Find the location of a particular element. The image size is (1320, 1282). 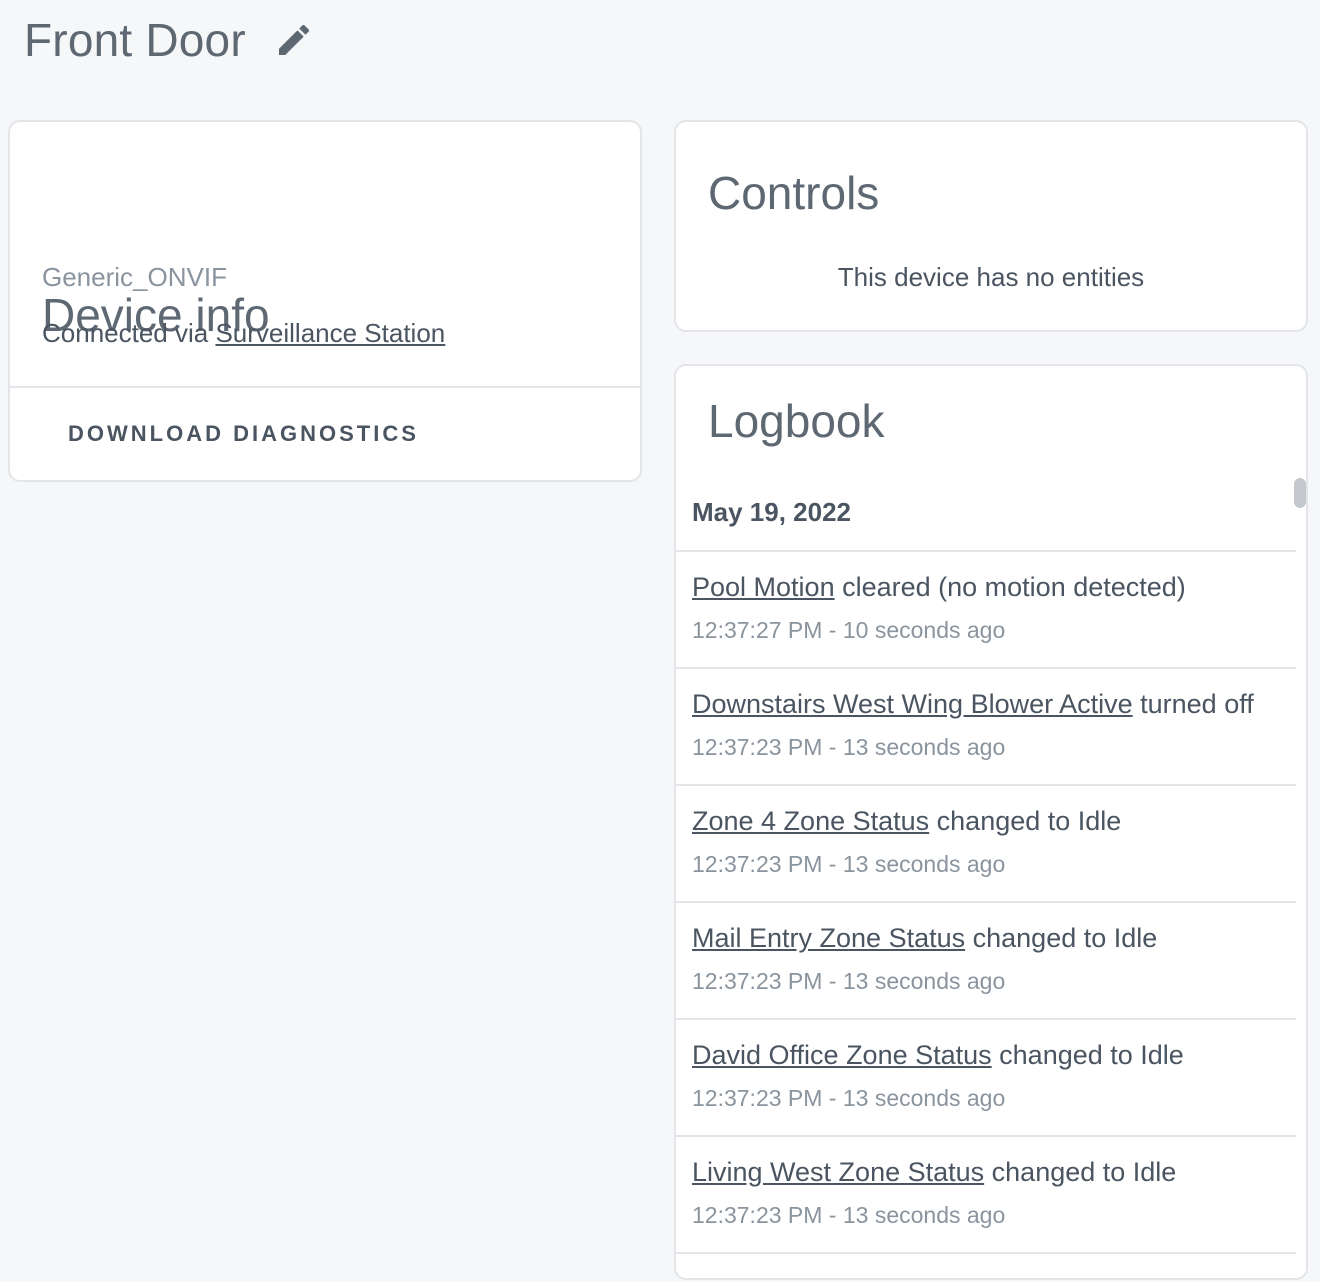

page-title: Front Door is located at coordinates (135, 40).